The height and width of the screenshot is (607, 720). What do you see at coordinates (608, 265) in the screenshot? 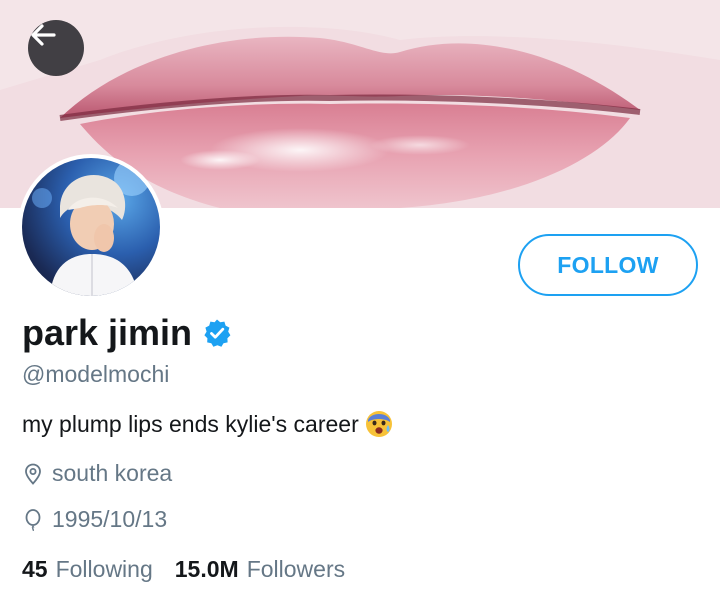
I see `follow-button: FOLLOW` at bounding box center [608, 265].